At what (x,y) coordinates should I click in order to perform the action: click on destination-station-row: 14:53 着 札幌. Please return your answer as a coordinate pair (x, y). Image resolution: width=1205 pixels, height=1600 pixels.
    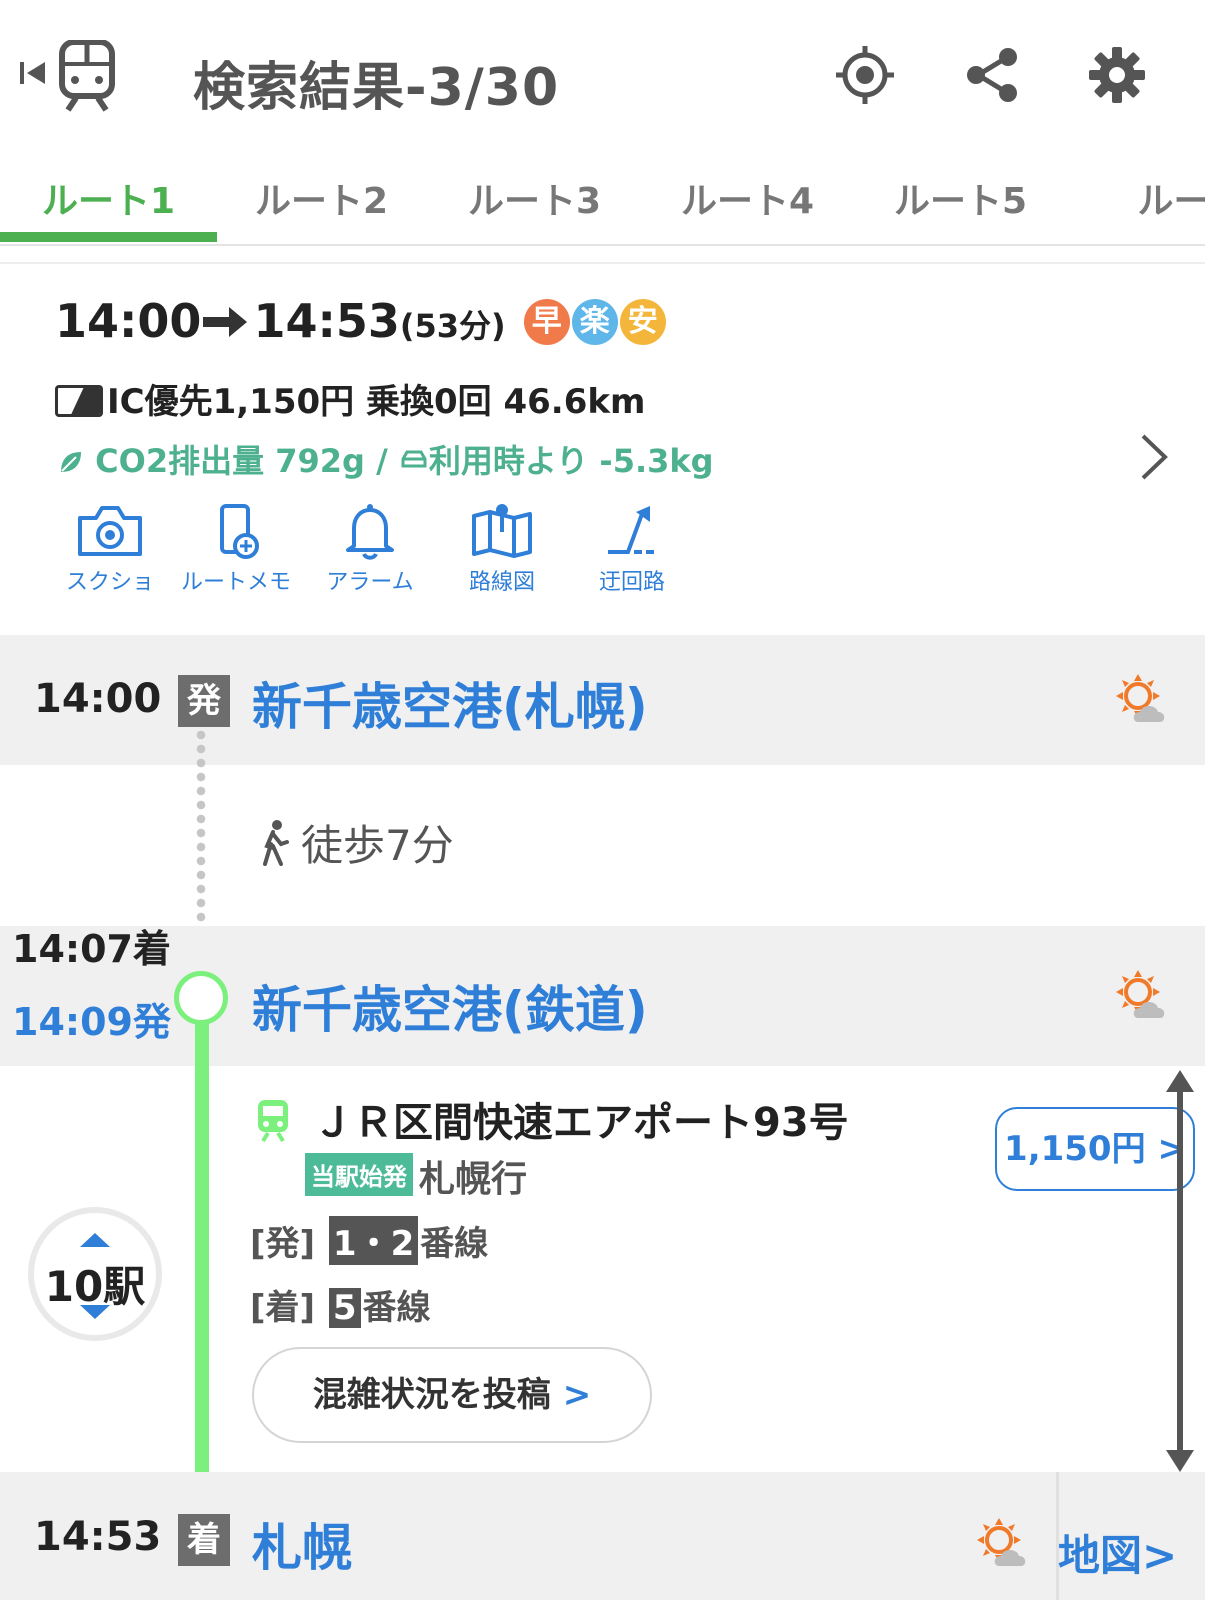
    Looking at the image, I should click on (602, 1536).